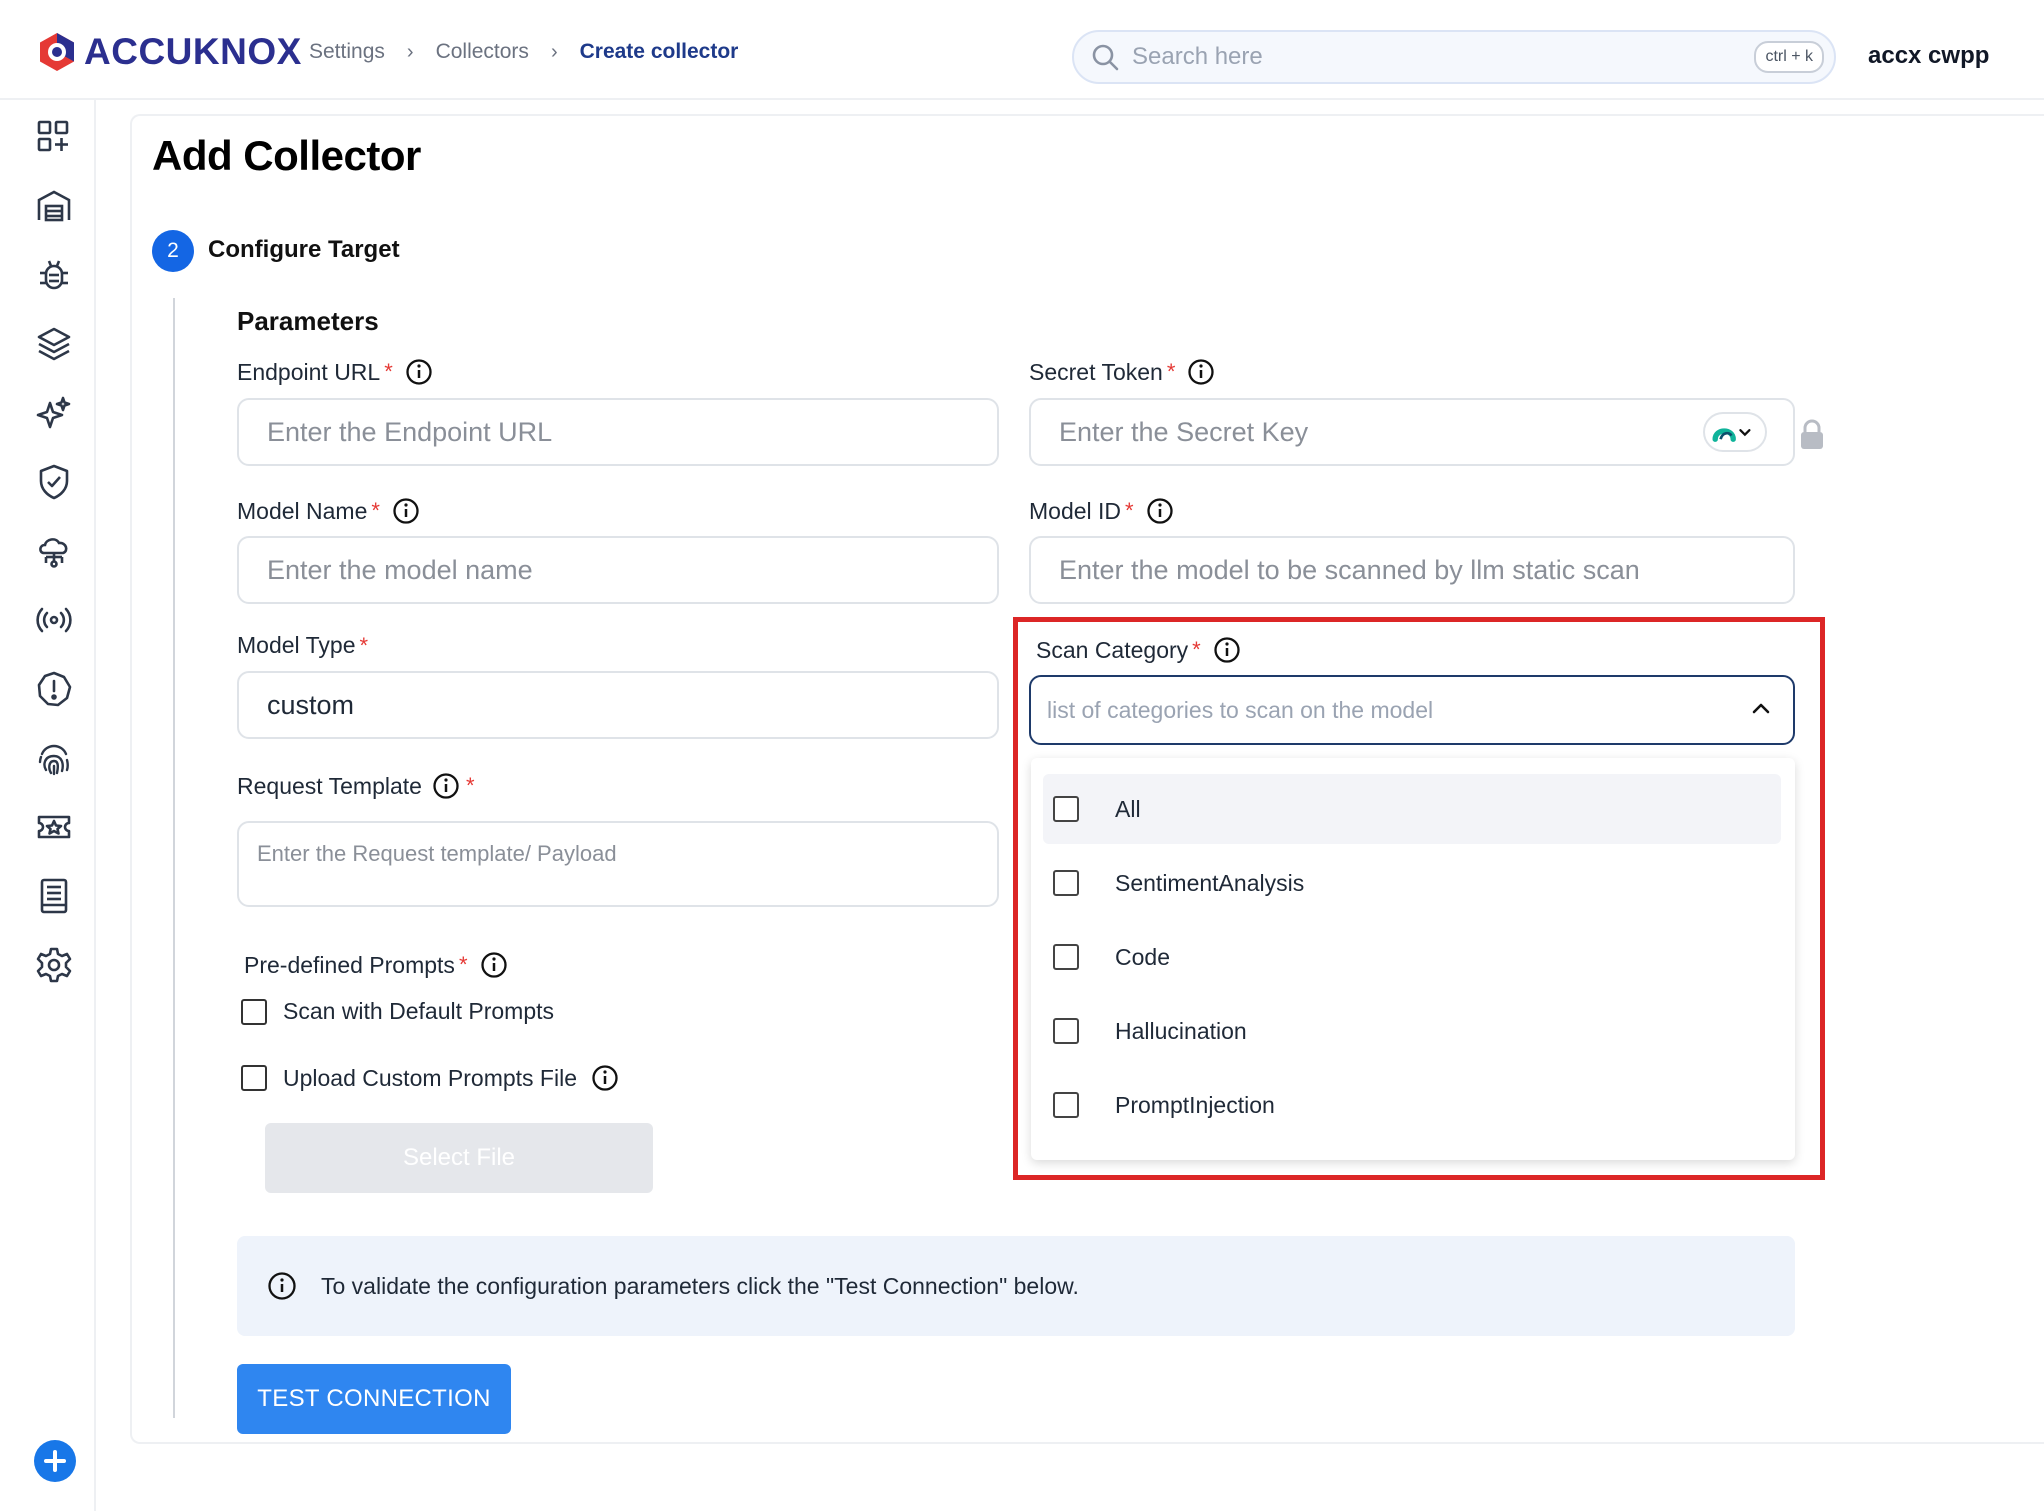 The image size is (2044, 1511). What do you see at coordinates (1412, 1105) in the screenshot?
I see `scan-category-option: PromptInjection` at bounding box center [1412, 1105].